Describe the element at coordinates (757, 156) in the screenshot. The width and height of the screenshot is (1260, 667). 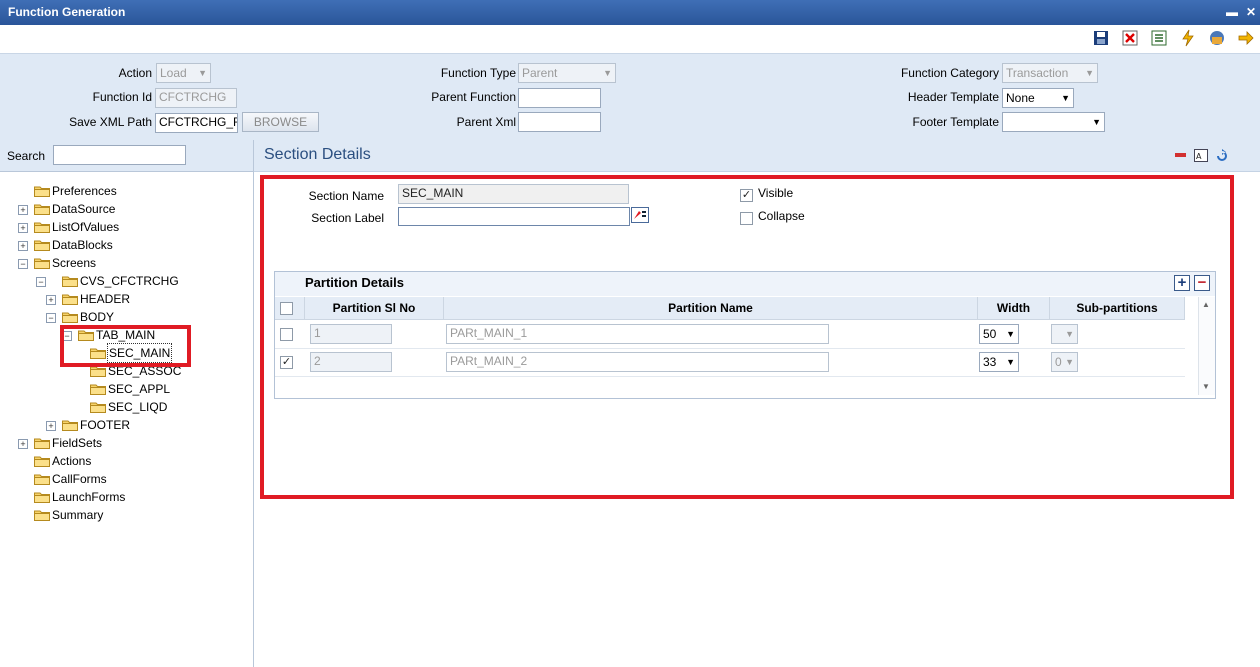
I see `section-header: Section Details A` at that location.